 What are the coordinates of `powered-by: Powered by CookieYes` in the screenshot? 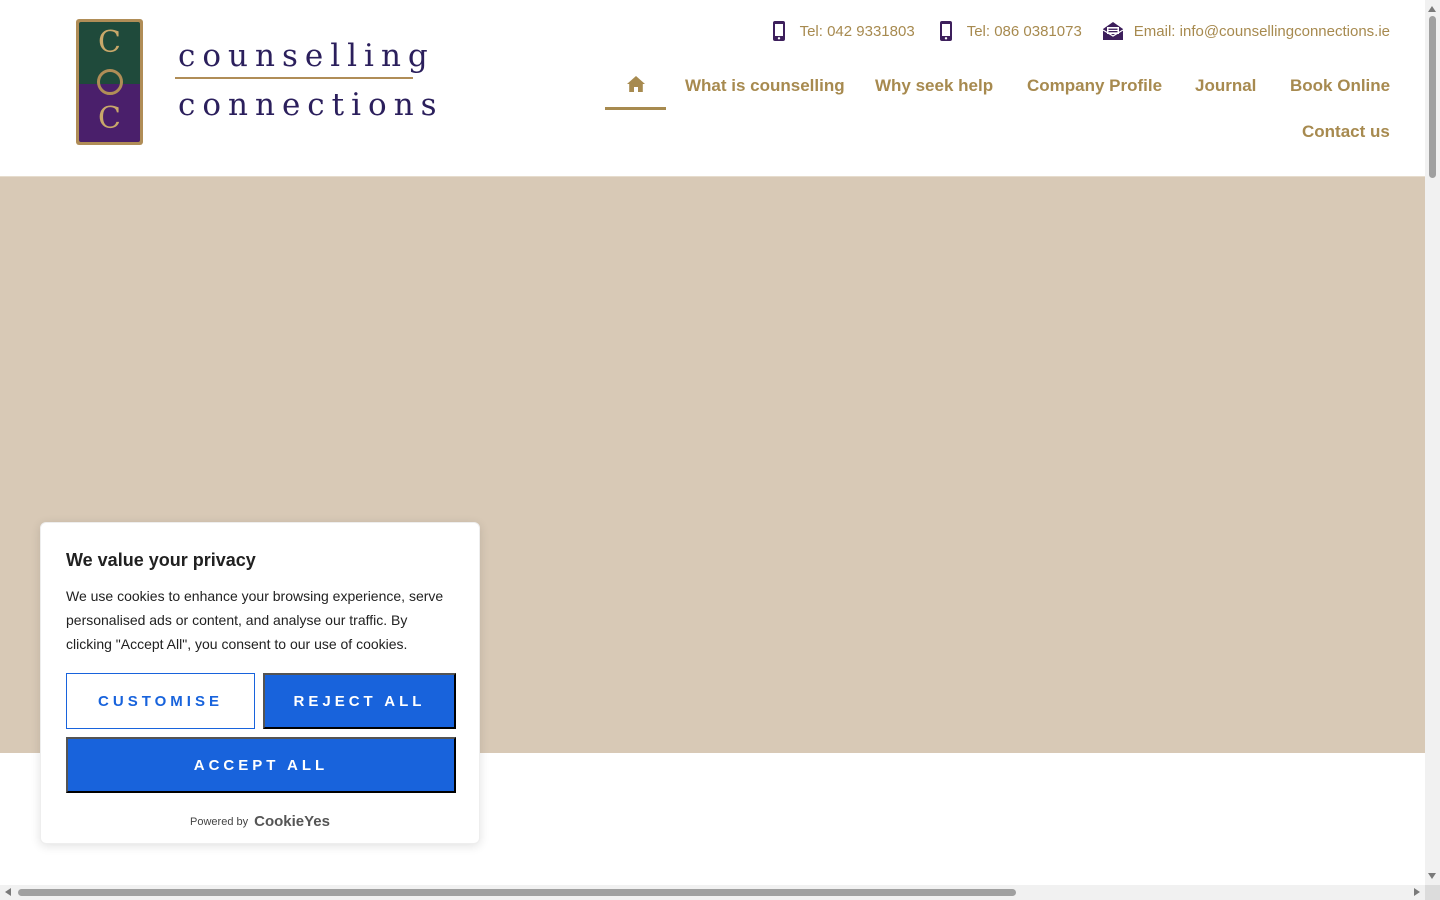 It's located at (260, 821).